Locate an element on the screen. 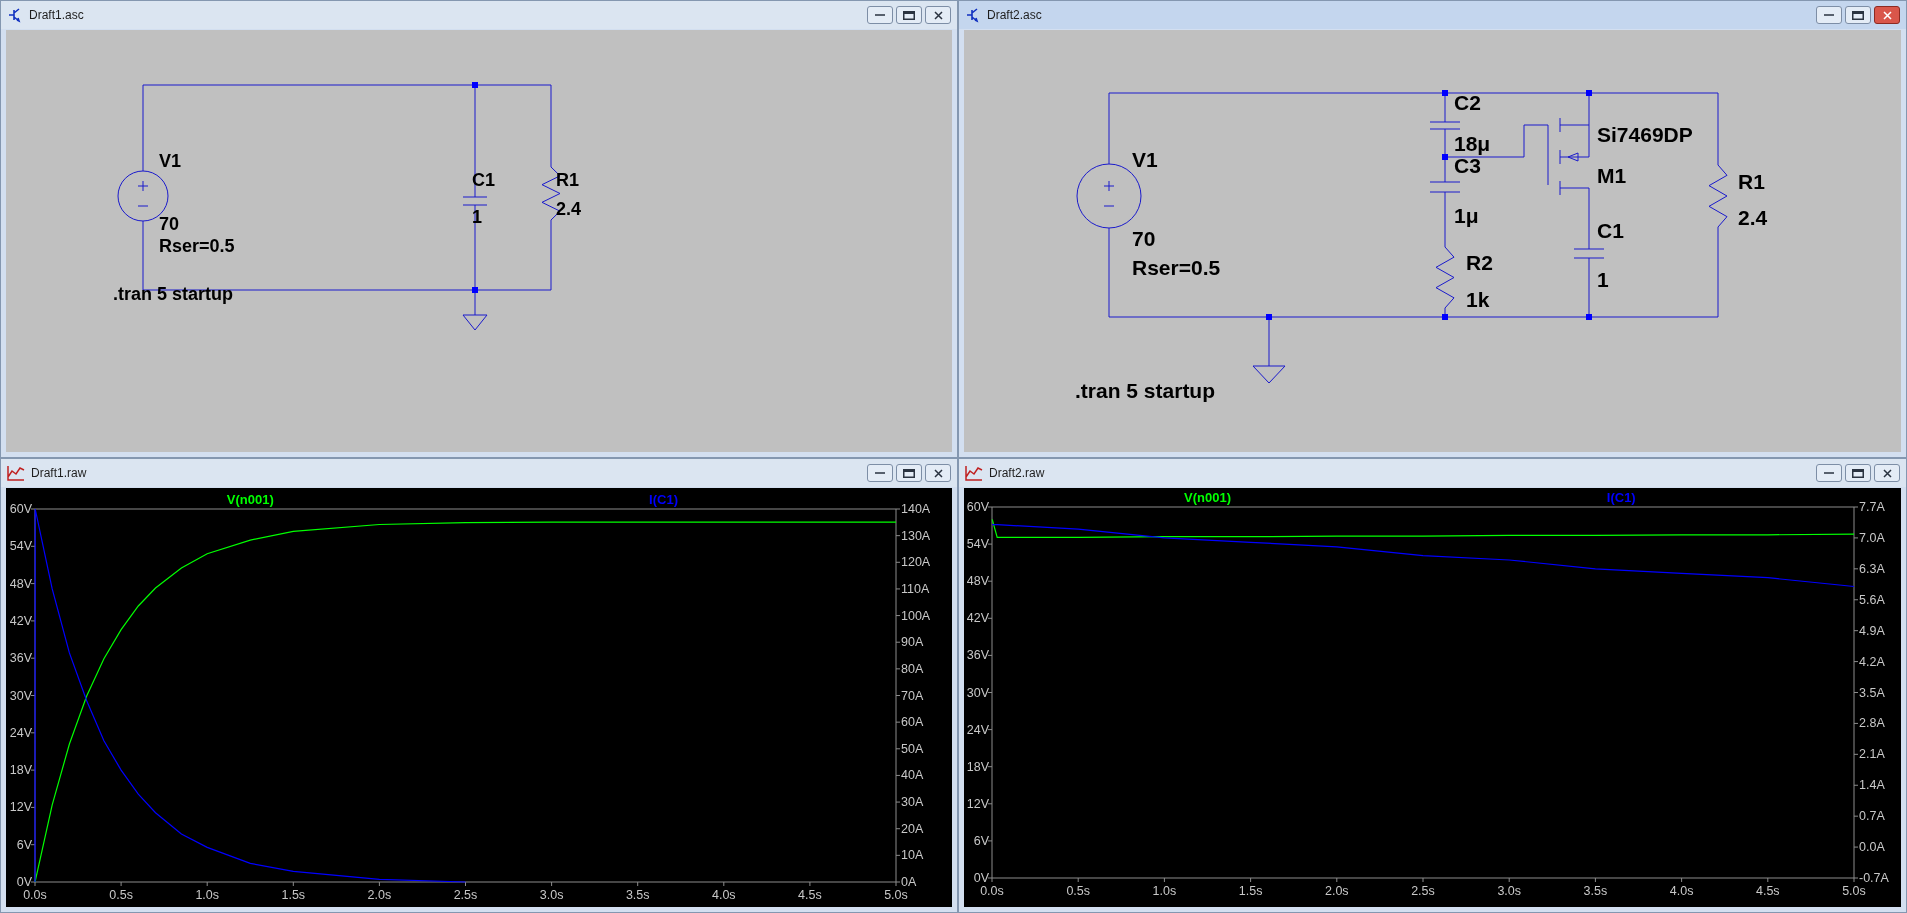  component-value: M1 is located at coordinates (1612, 175).